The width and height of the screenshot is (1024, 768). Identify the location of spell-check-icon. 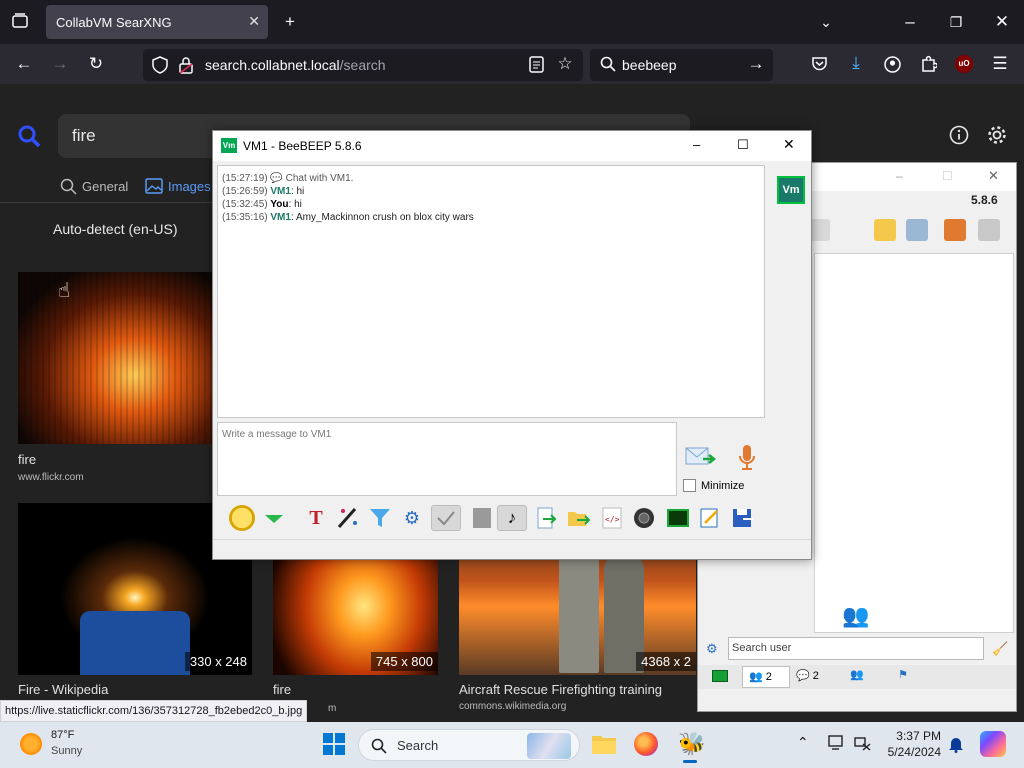
(446, 518).